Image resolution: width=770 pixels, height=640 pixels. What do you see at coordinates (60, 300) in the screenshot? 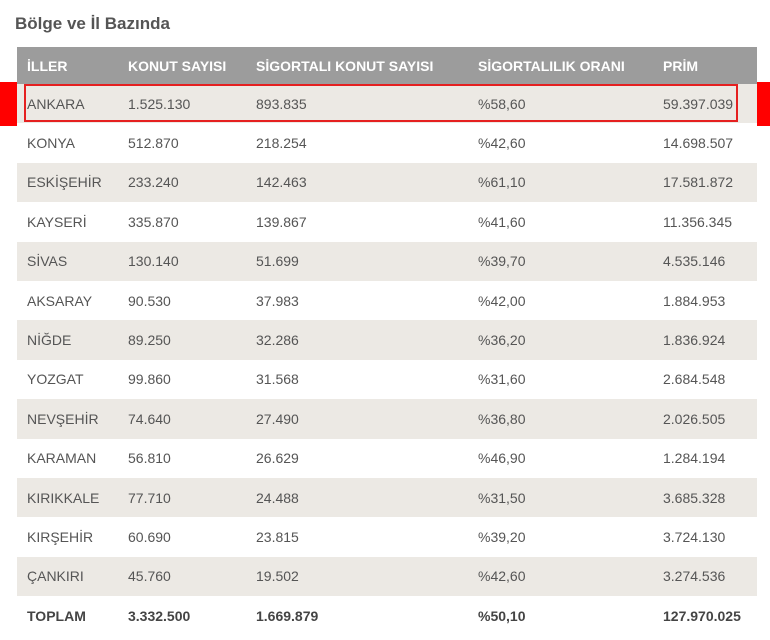
I see `cell-province: AKSARAY` at bounding box center [60, 300].